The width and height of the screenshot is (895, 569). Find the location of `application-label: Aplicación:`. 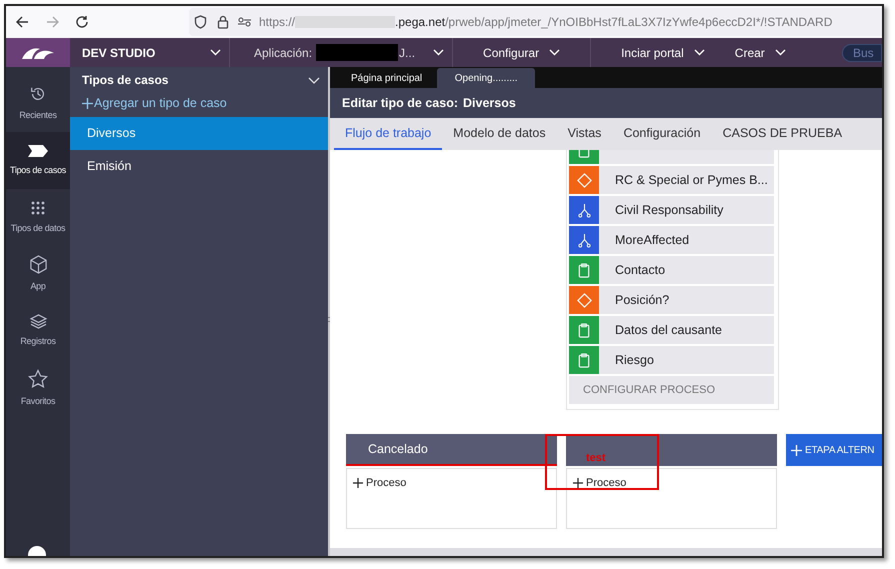

application-label: Aplicación: is located at coordinates (283, 53).